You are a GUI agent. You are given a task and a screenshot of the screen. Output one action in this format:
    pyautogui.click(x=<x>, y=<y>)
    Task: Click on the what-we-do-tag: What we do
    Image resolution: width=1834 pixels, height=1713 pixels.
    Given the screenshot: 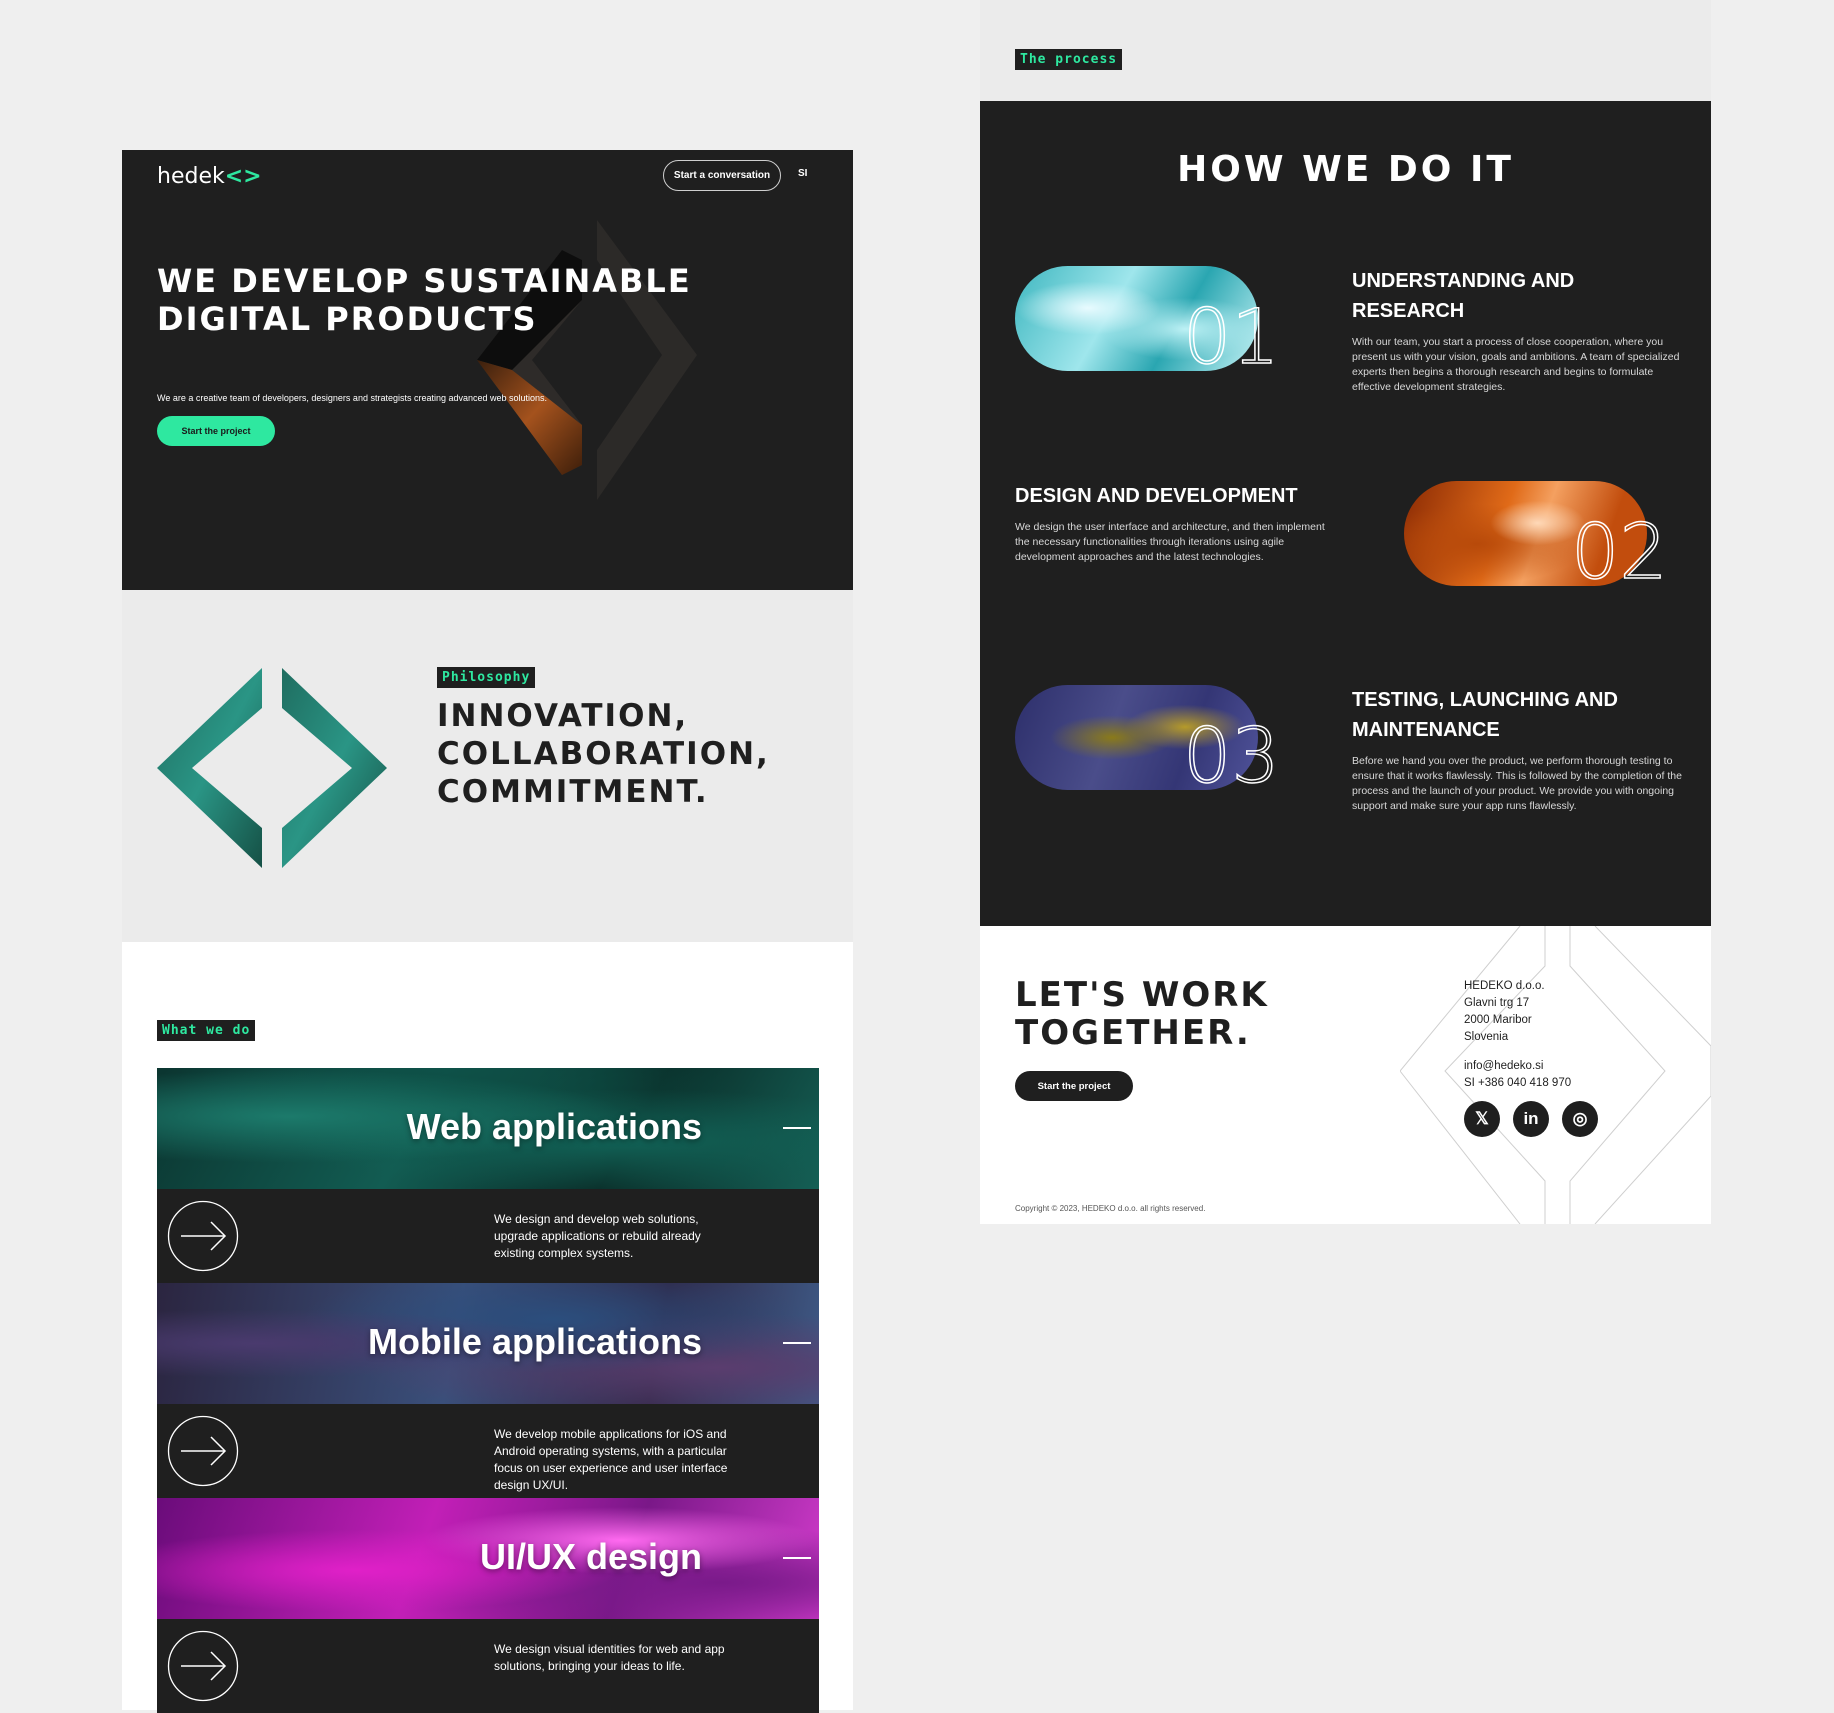 What is the action you would take?
    pyautogui.click(x=206, y=1030)
    